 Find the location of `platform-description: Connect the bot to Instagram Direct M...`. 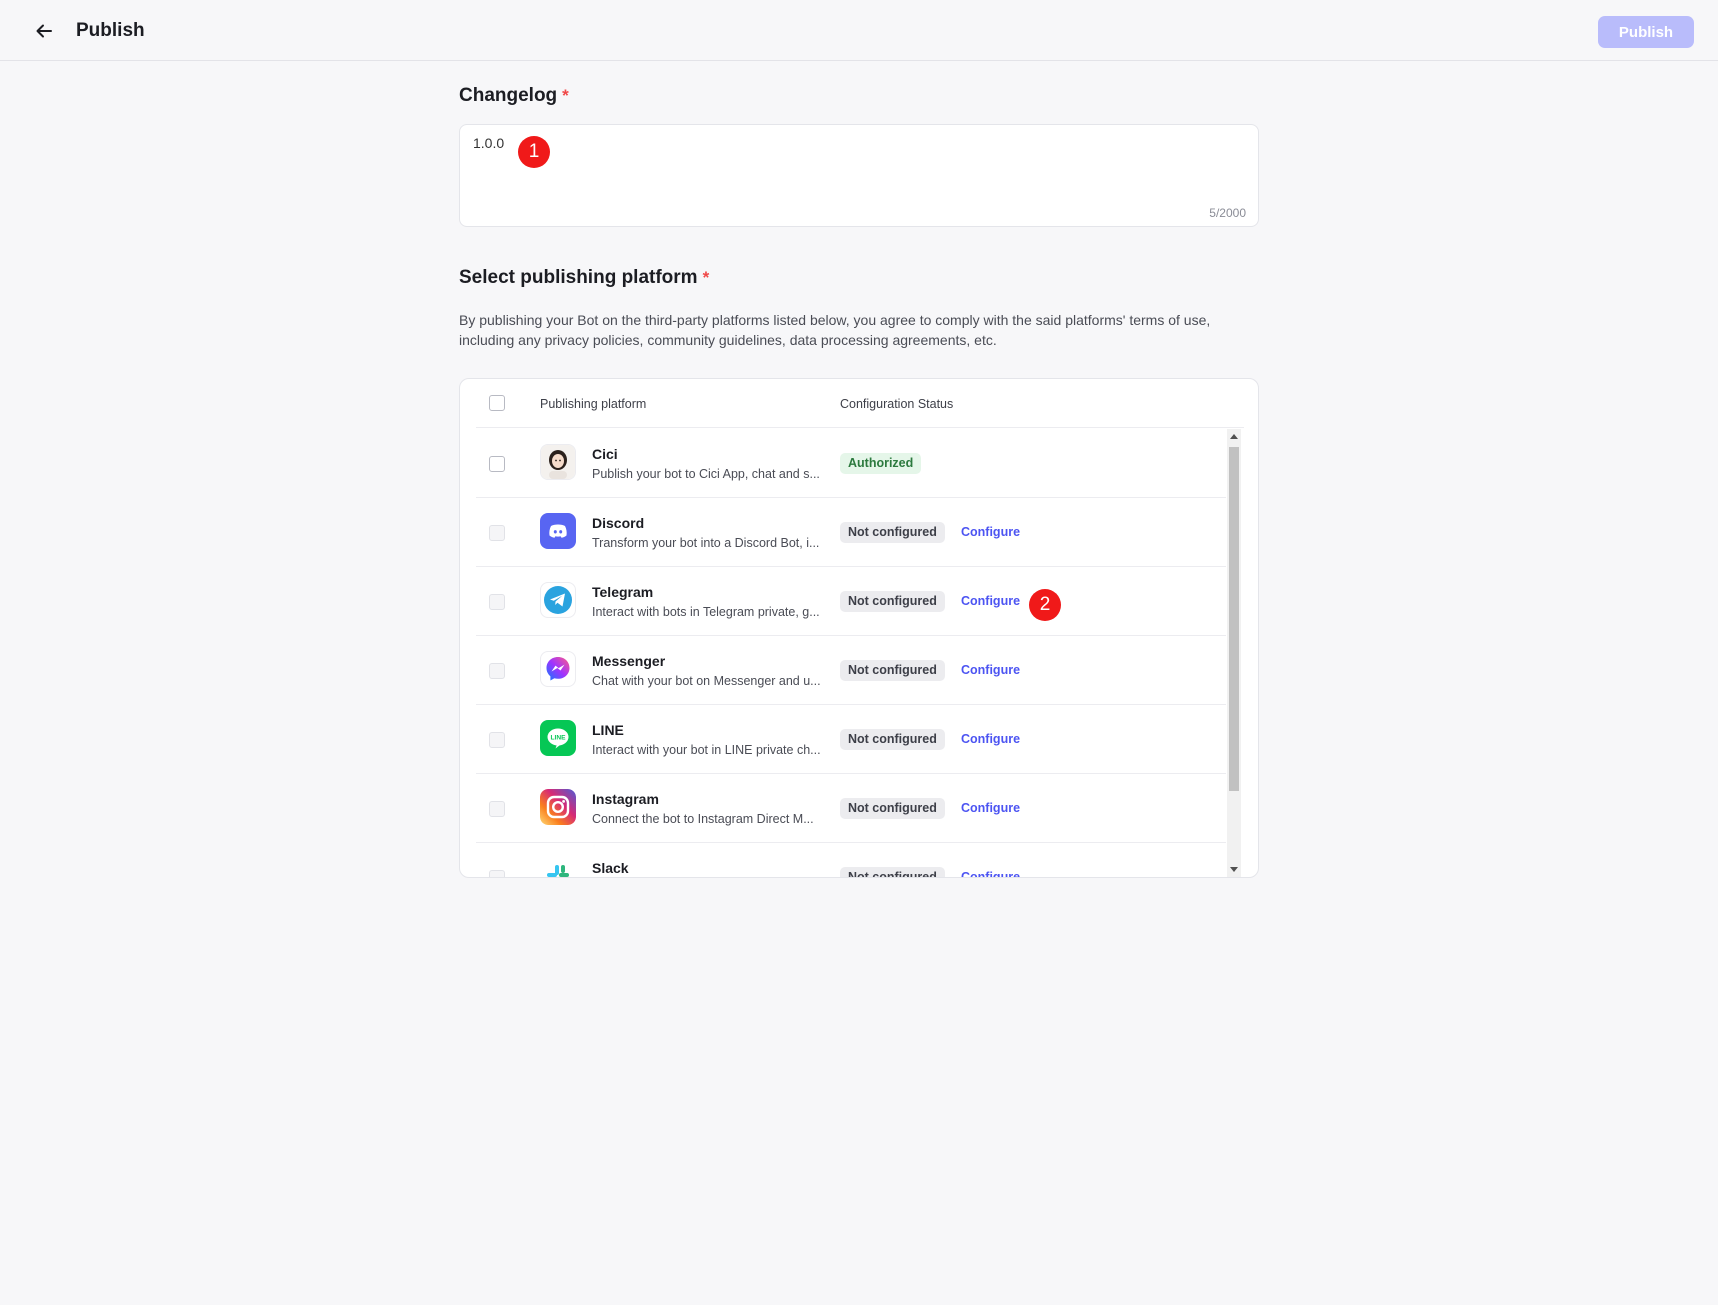

platform-description: Connect the bot to Instagram Direct M... is located at coordinates (703, 819).